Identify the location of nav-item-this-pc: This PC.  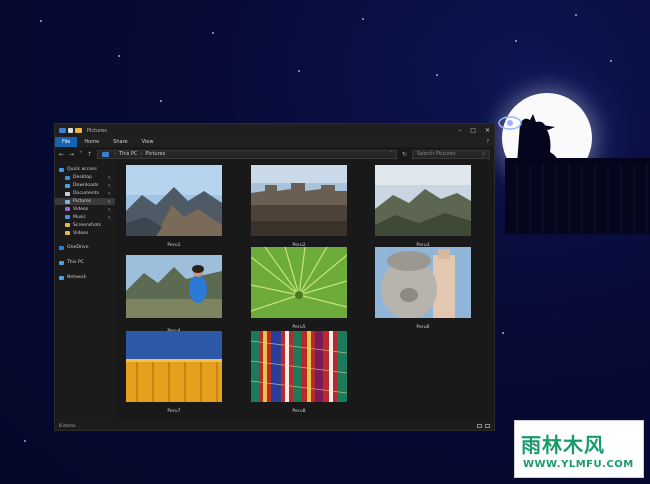
(85, 263).